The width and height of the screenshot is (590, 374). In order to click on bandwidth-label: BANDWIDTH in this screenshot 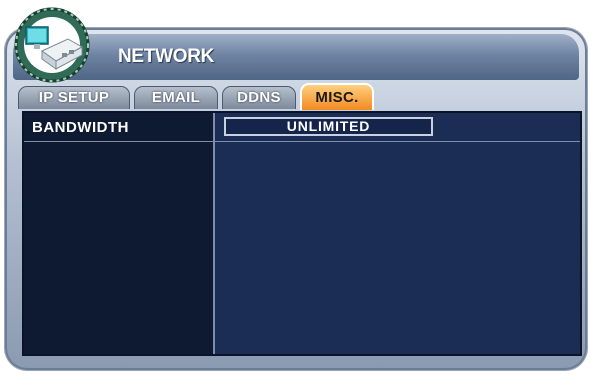, I will do `click(80, 127)`.